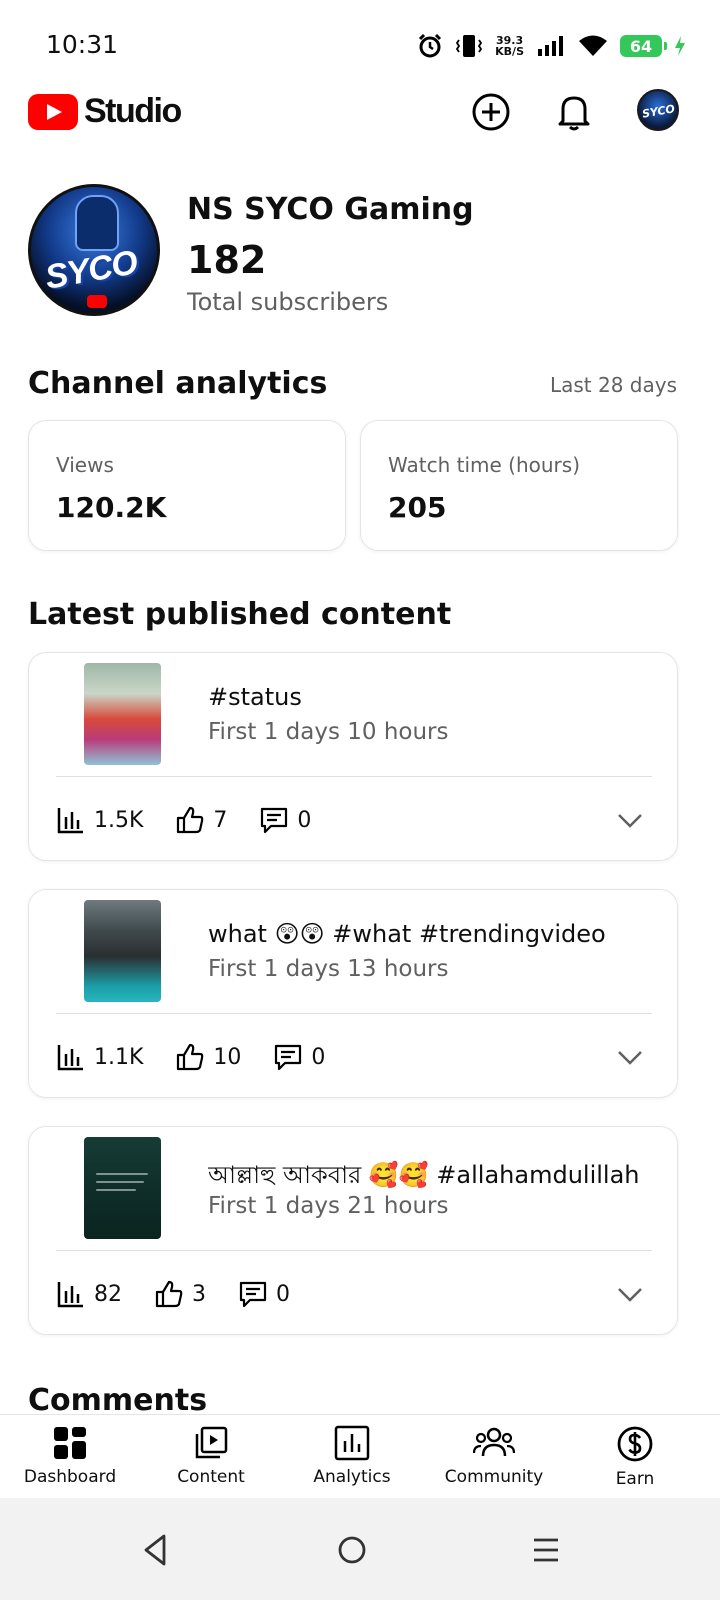 This screenshot has width=720, height=1600. What do you see at coordinates (111, 507) in the screenshot?
I see `views-value: 120.2K` at bounding box center [111, 507].